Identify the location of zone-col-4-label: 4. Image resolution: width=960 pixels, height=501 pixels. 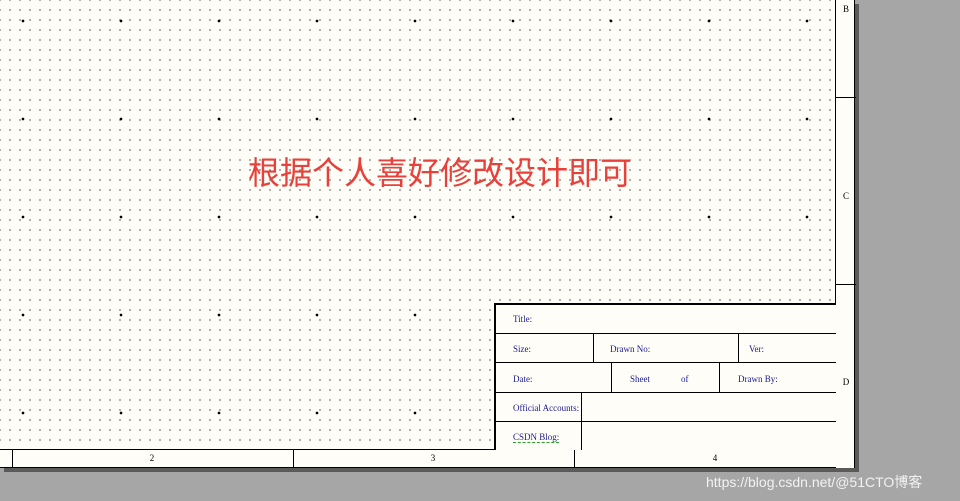
(715, 458).